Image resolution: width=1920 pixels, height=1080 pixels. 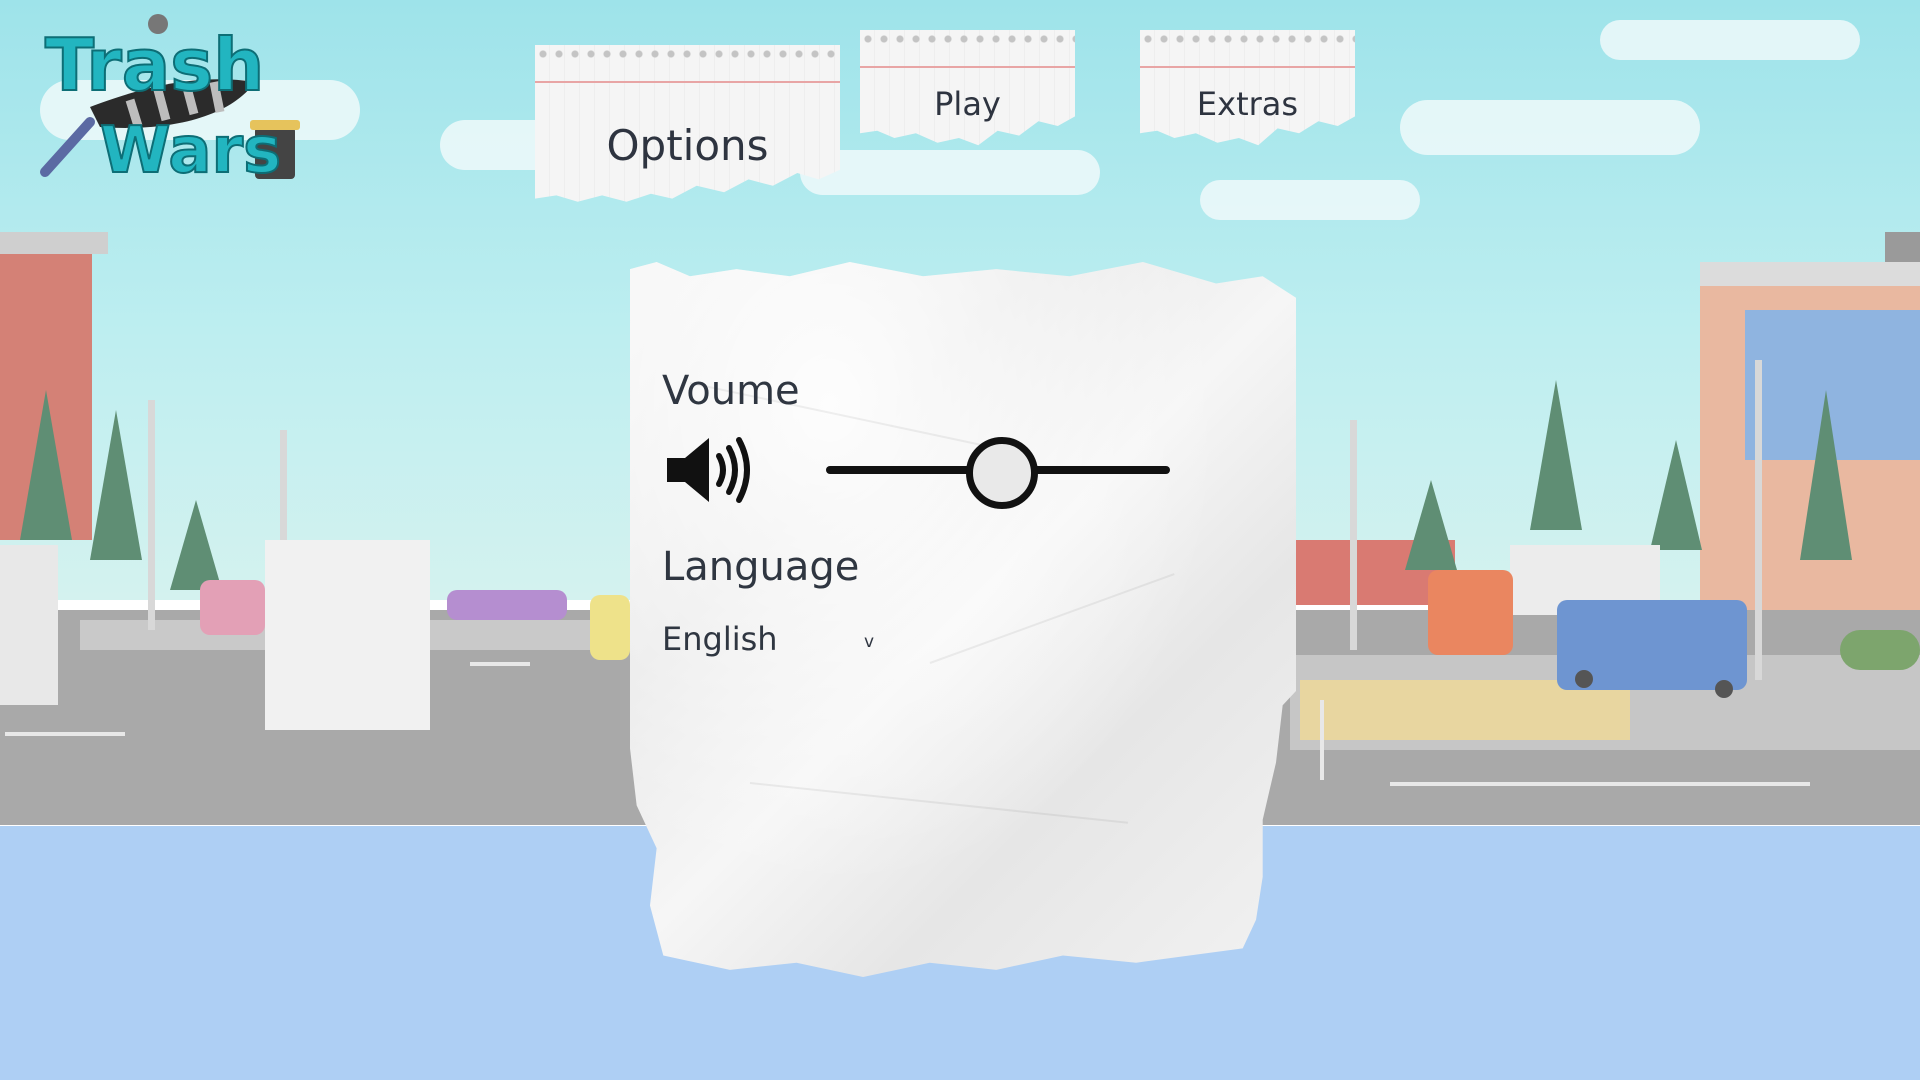 I want to click on logo-text-wars: Wars, so click(x=190, y=150).